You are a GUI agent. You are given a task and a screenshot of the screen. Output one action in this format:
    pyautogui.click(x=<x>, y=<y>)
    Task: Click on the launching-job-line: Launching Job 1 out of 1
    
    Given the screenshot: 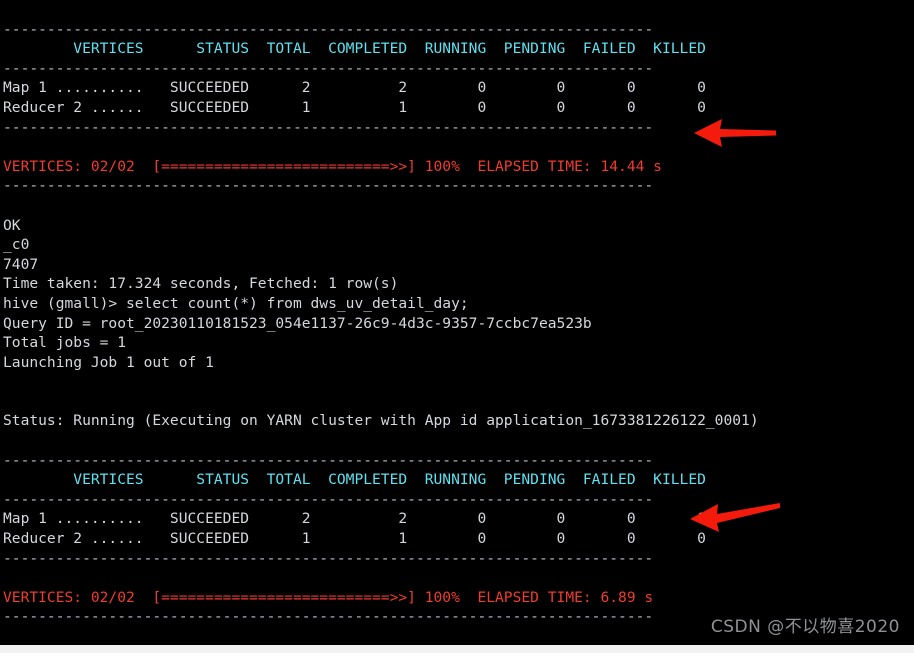 What is the action you would take?
    pyautogui.click(x=108, y=362)
    